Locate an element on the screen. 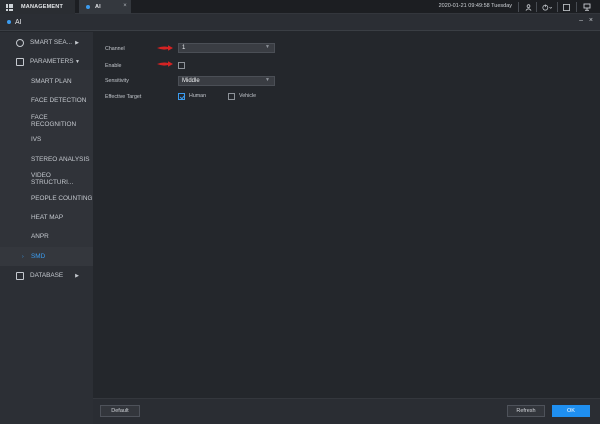  sidebar-item-label: DATABASE is located at coordinates (47, 275).